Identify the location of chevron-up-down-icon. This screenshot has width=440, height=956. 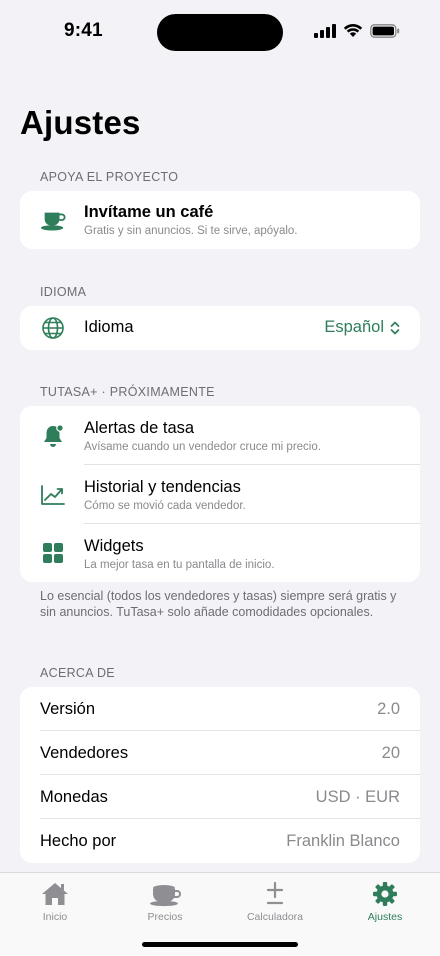
(395, 327).